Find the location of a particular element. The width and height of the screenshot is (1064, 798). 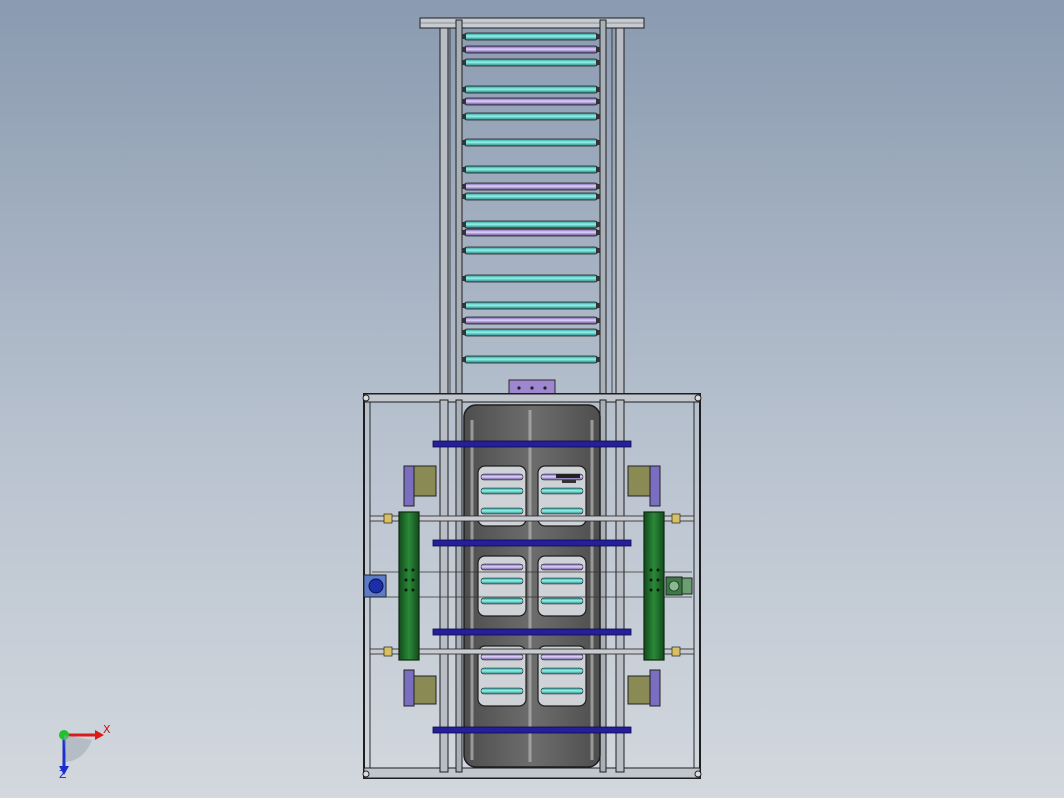

orientation-triad: X Z is located at coordinates (85, 752).